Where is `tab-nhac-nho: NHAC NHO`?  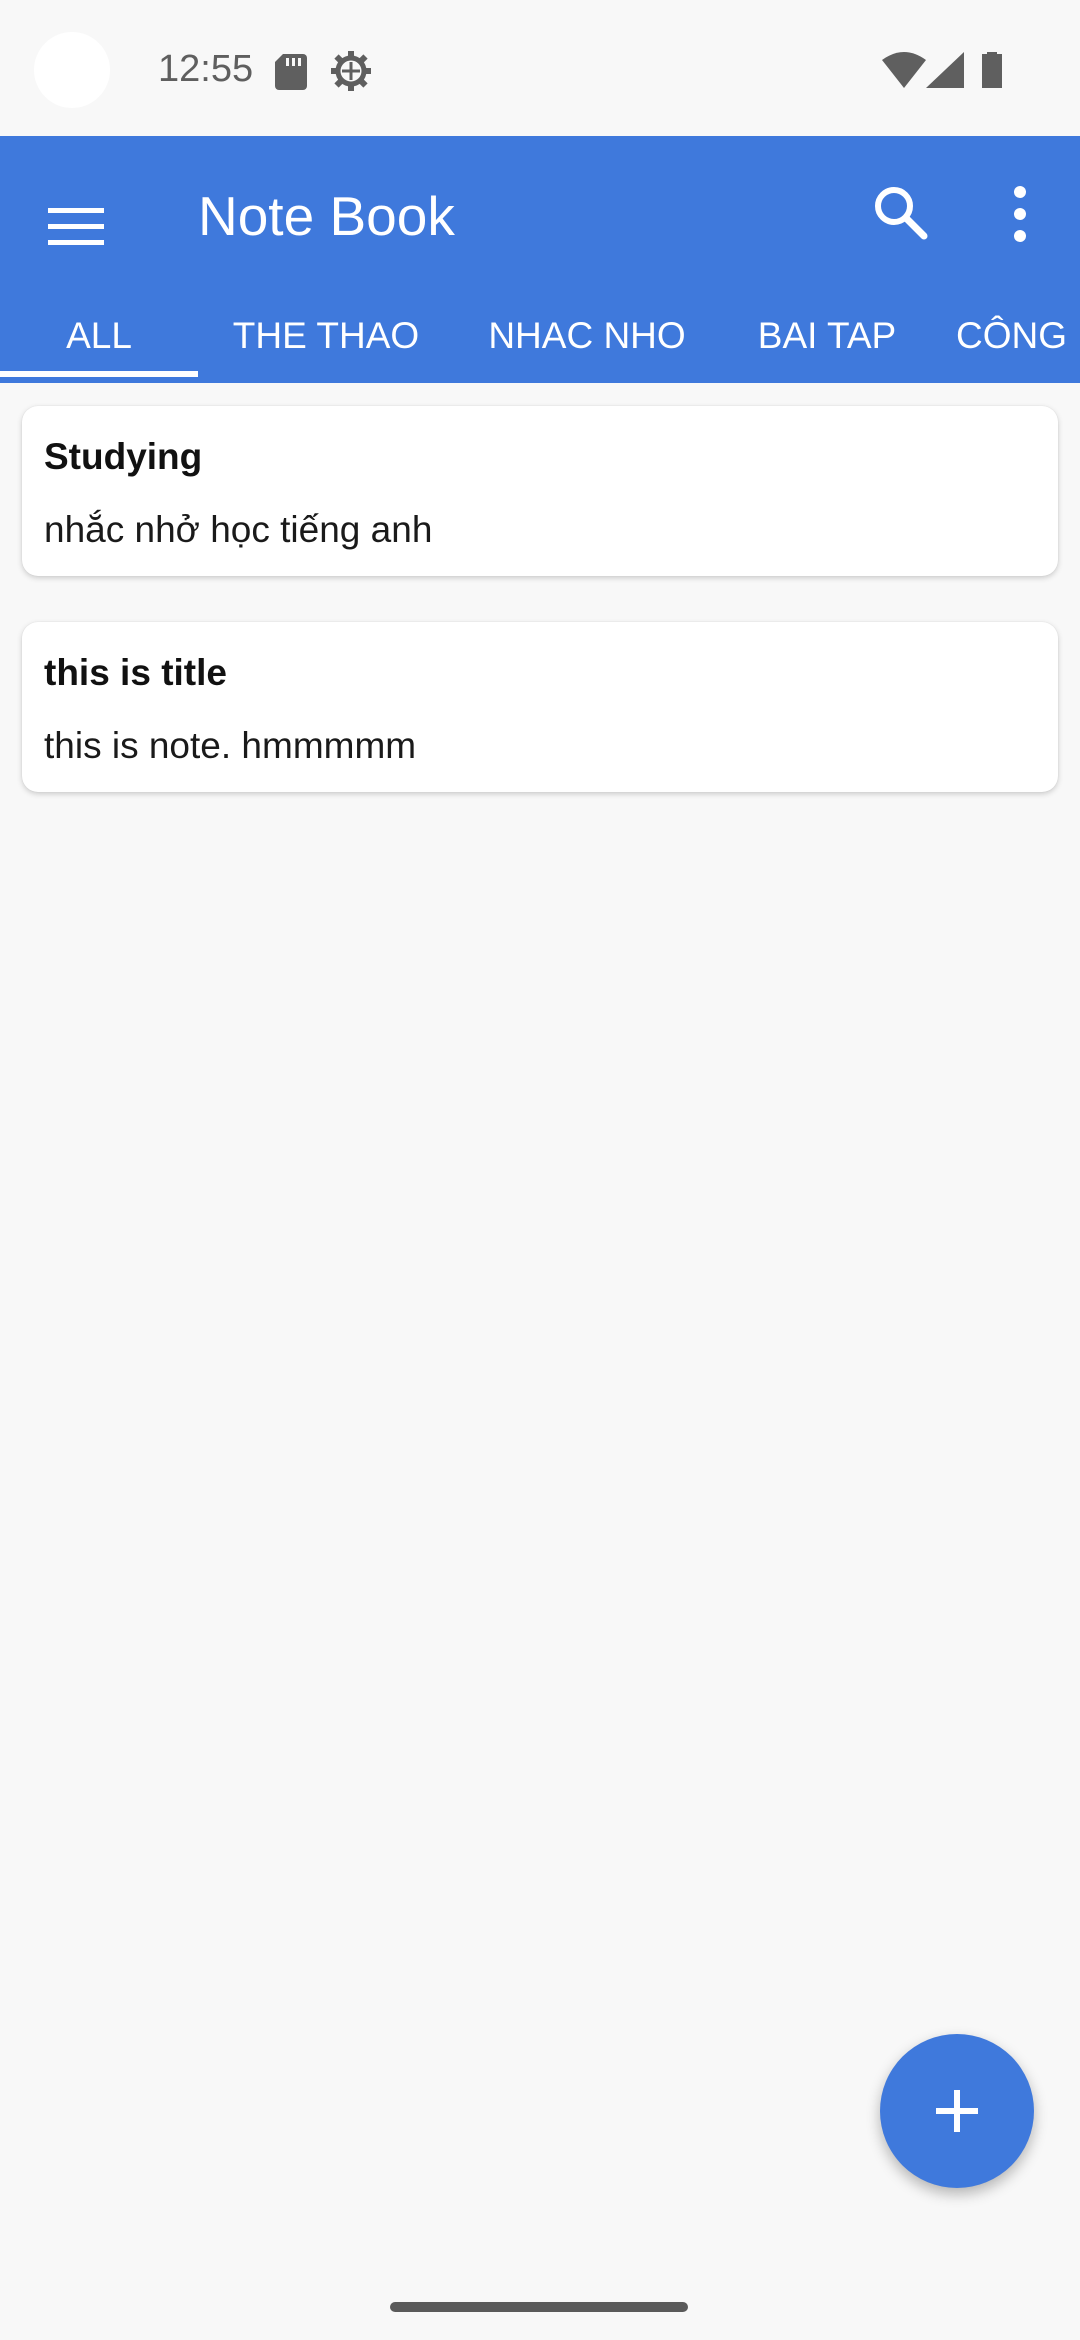
tab-nhac-nho: NHAC NHO is located at coordinates (587, 344).